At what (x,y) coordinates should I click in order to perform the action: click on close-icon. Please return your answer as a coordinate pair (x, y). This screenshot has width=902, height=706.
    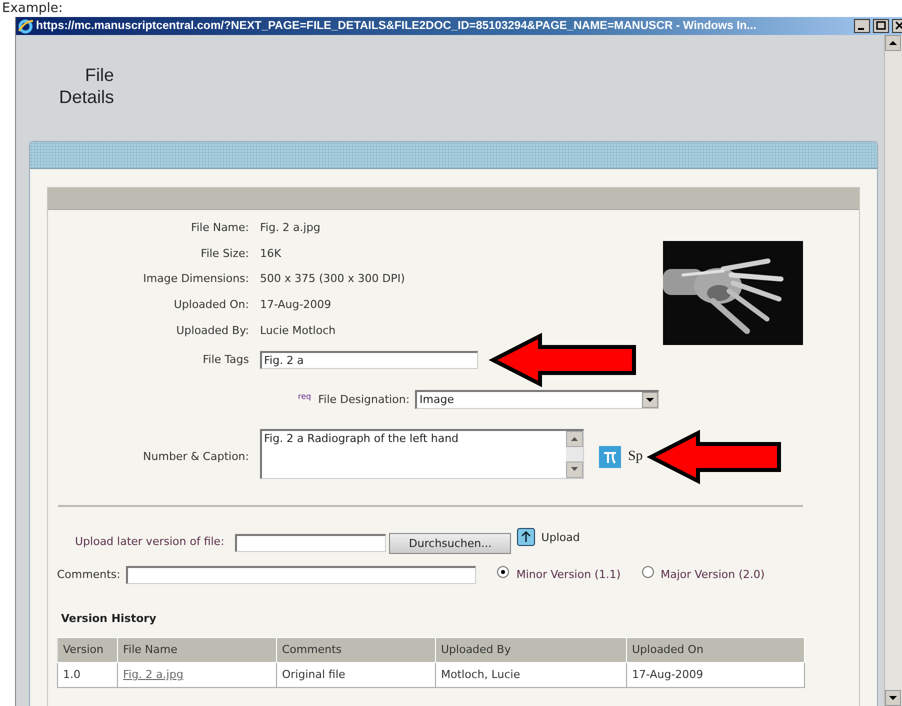
    Looking at the image, I should click on (897, 26).